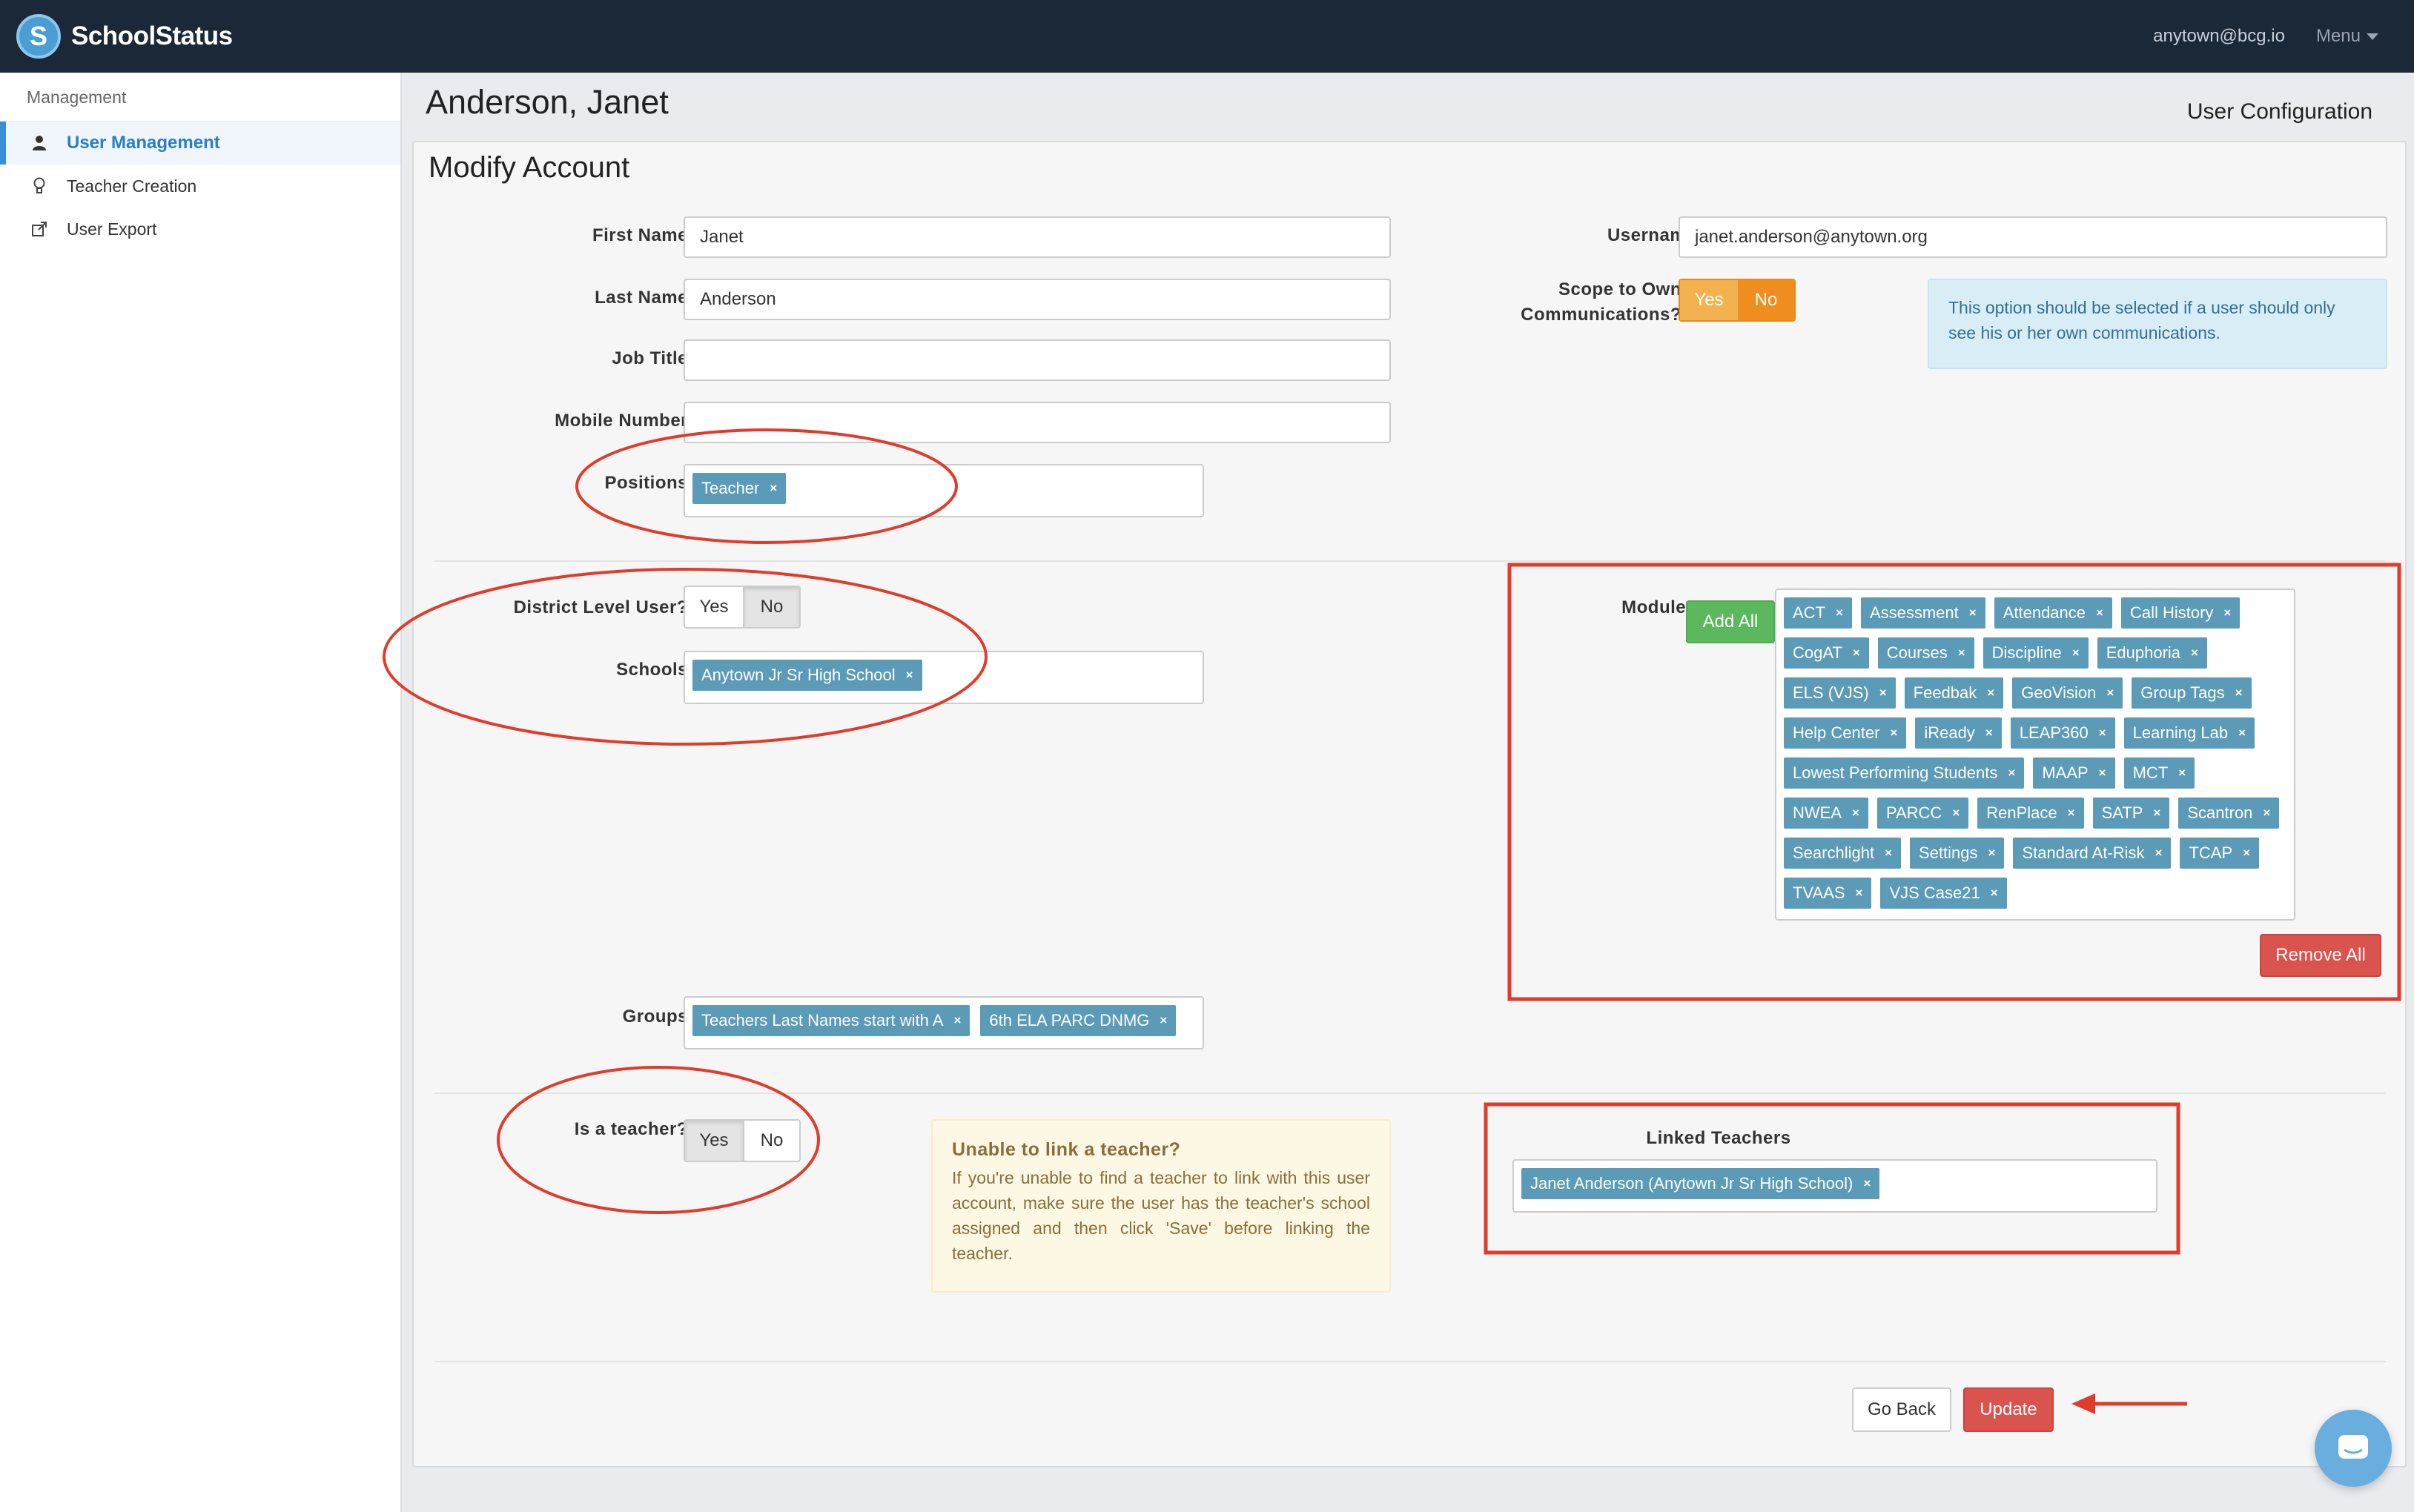  I want to click on module-tag: iReady ×, so click(1958, 733).